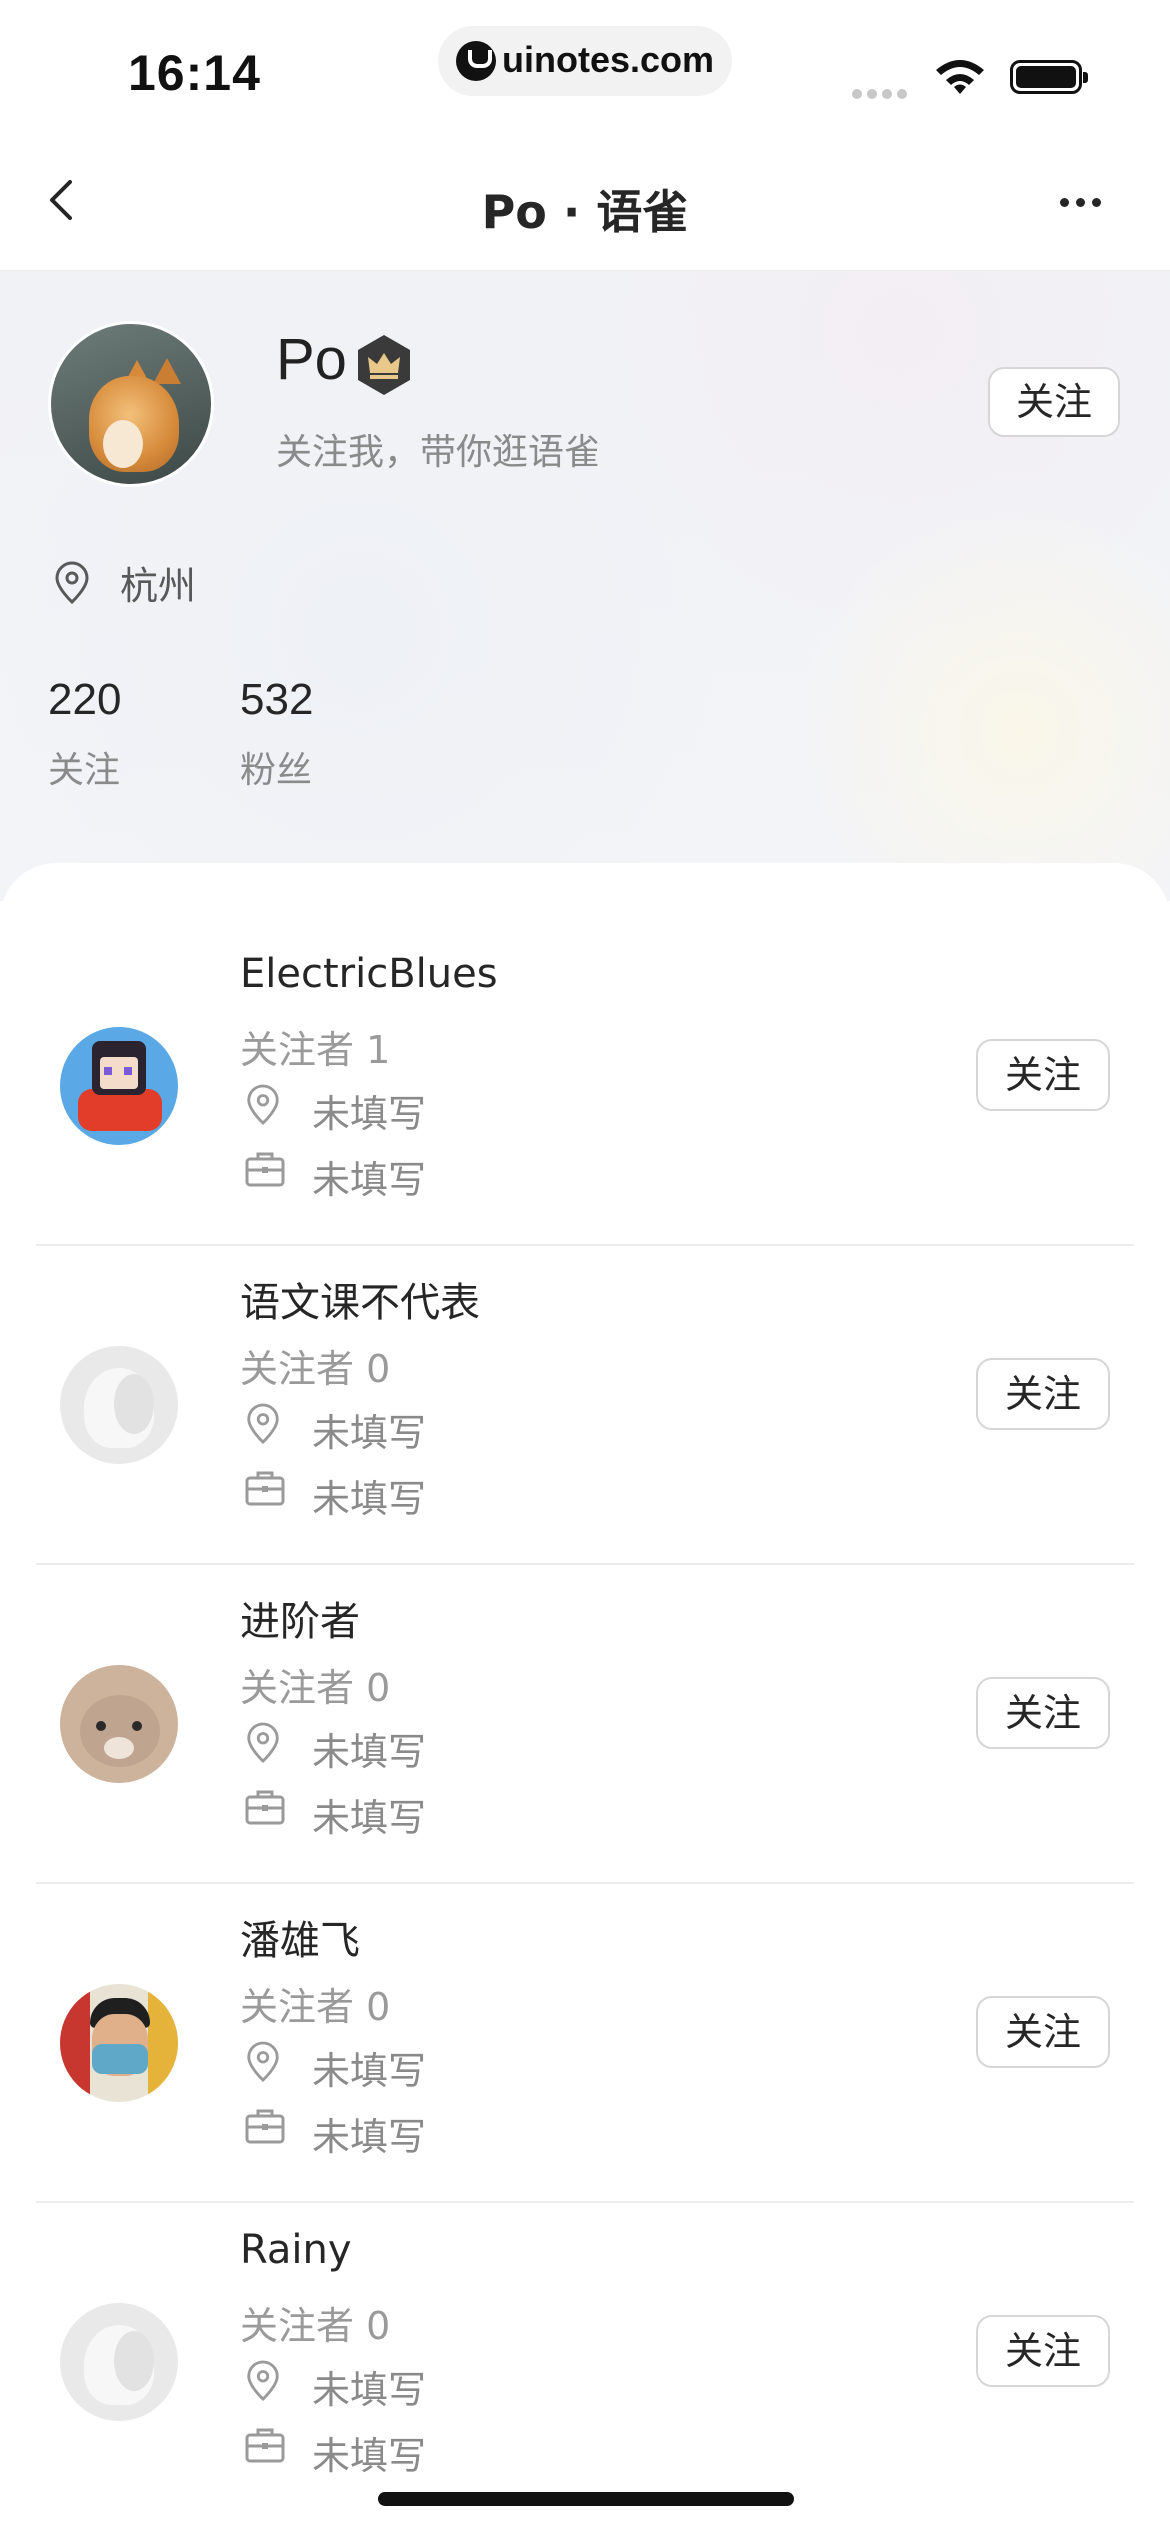 The width and height of the screenshot is (1170, 2532). I want to click on status-time: 16:14, so click(194, 73).